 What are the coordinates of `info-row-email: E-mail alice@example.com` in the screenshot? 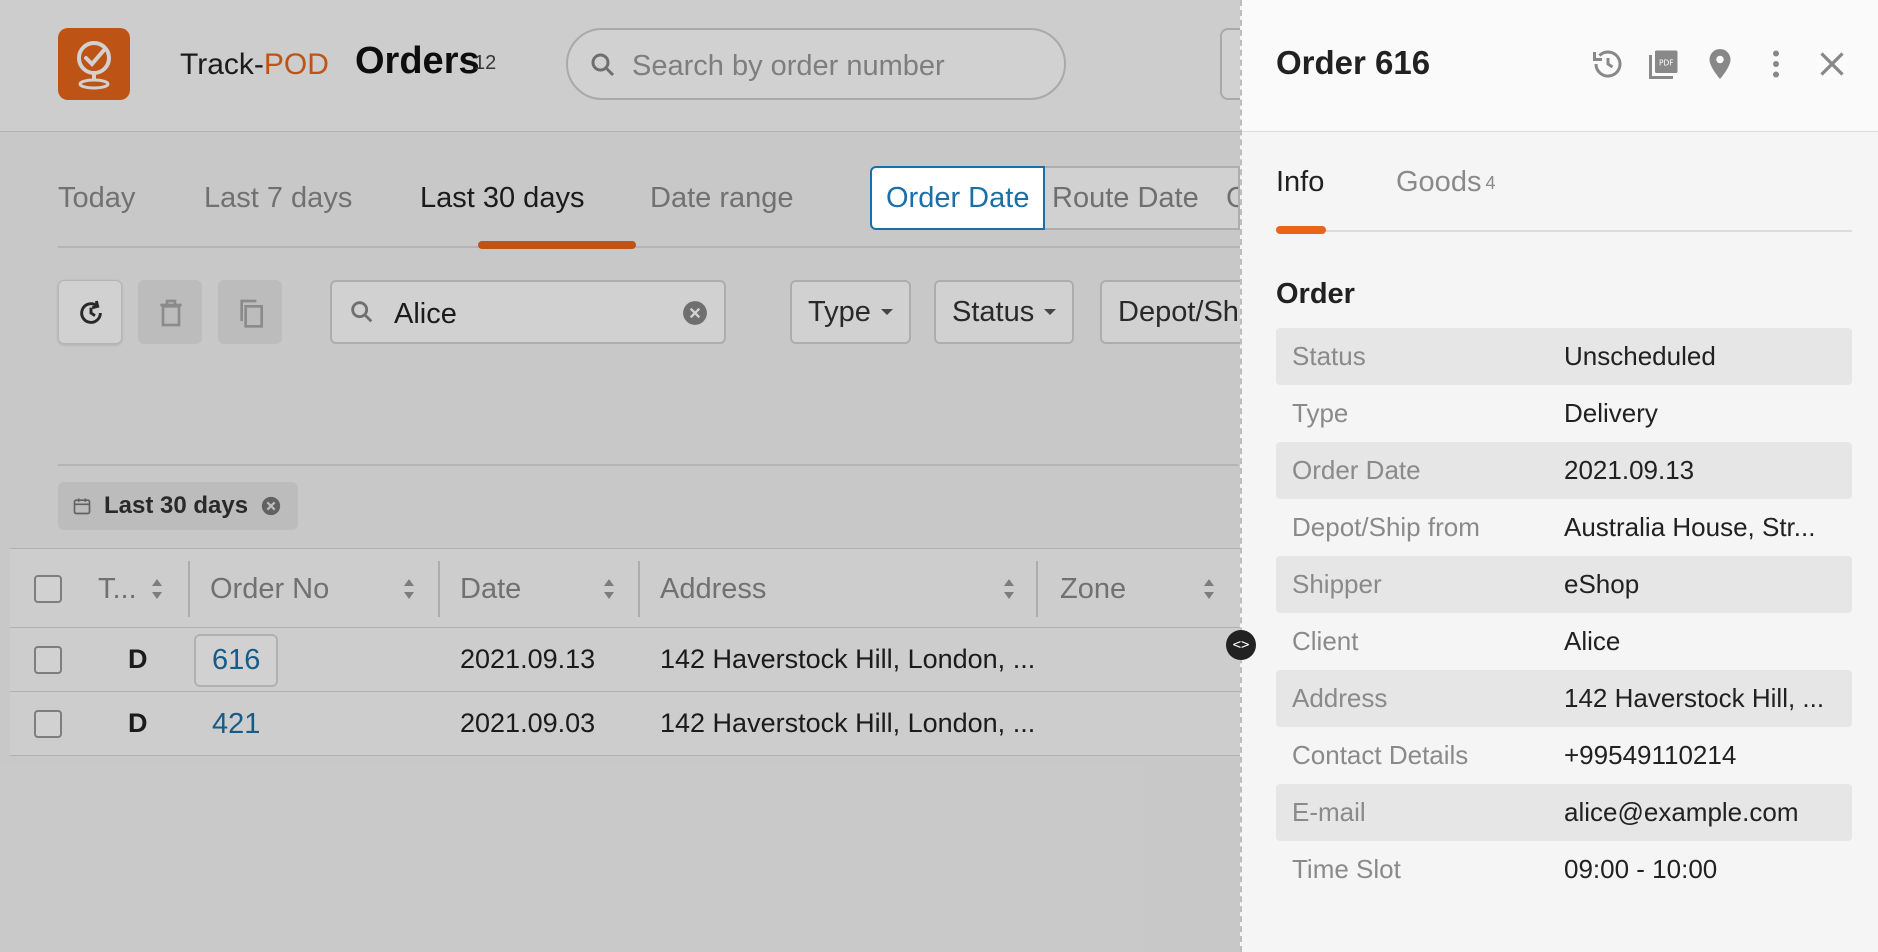 It's located at (1564, 812).